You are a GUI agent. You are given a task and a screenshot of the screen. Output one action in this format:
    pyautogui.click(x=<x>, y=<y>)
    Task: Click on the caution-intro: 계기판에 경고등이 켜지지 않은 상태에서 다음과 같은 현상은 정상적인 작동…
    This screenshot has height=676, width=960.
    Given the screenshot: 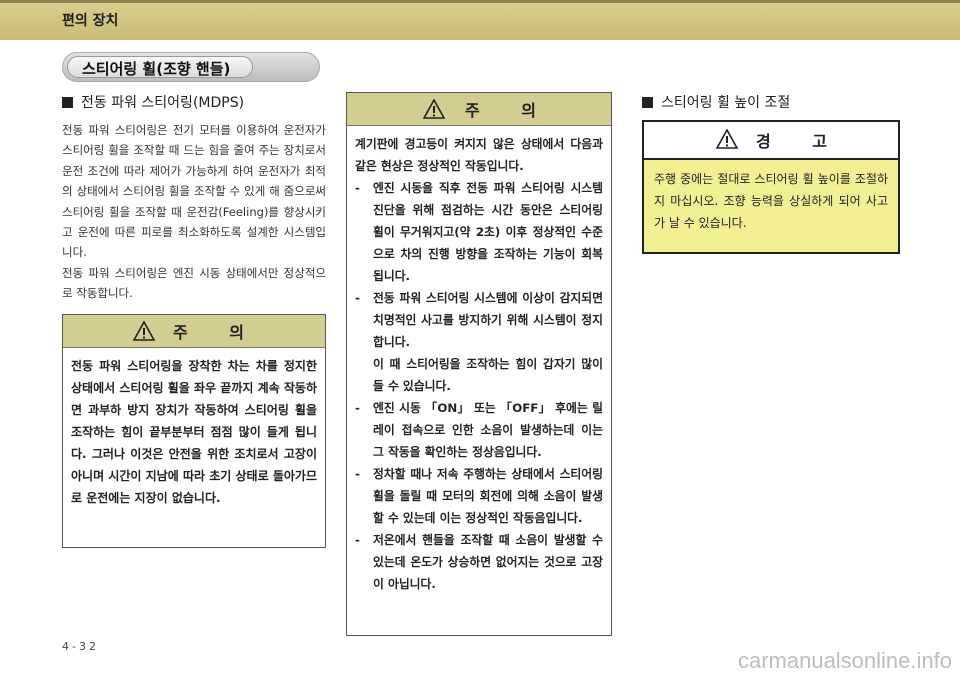 What is the action you would take?
    pyautogui.click(x=479, y=155)
    